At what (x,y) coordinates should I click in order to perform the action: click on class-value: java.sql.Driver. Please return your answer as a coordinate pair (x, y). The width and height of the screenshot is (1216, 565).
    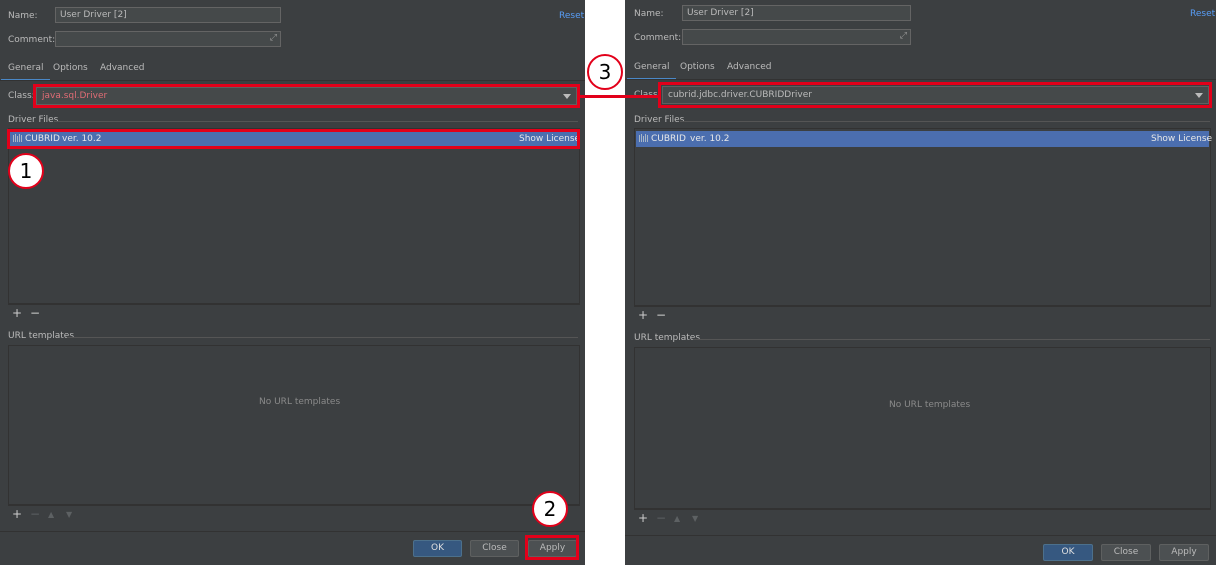
    Looking at the image, I should click on (75, 96).